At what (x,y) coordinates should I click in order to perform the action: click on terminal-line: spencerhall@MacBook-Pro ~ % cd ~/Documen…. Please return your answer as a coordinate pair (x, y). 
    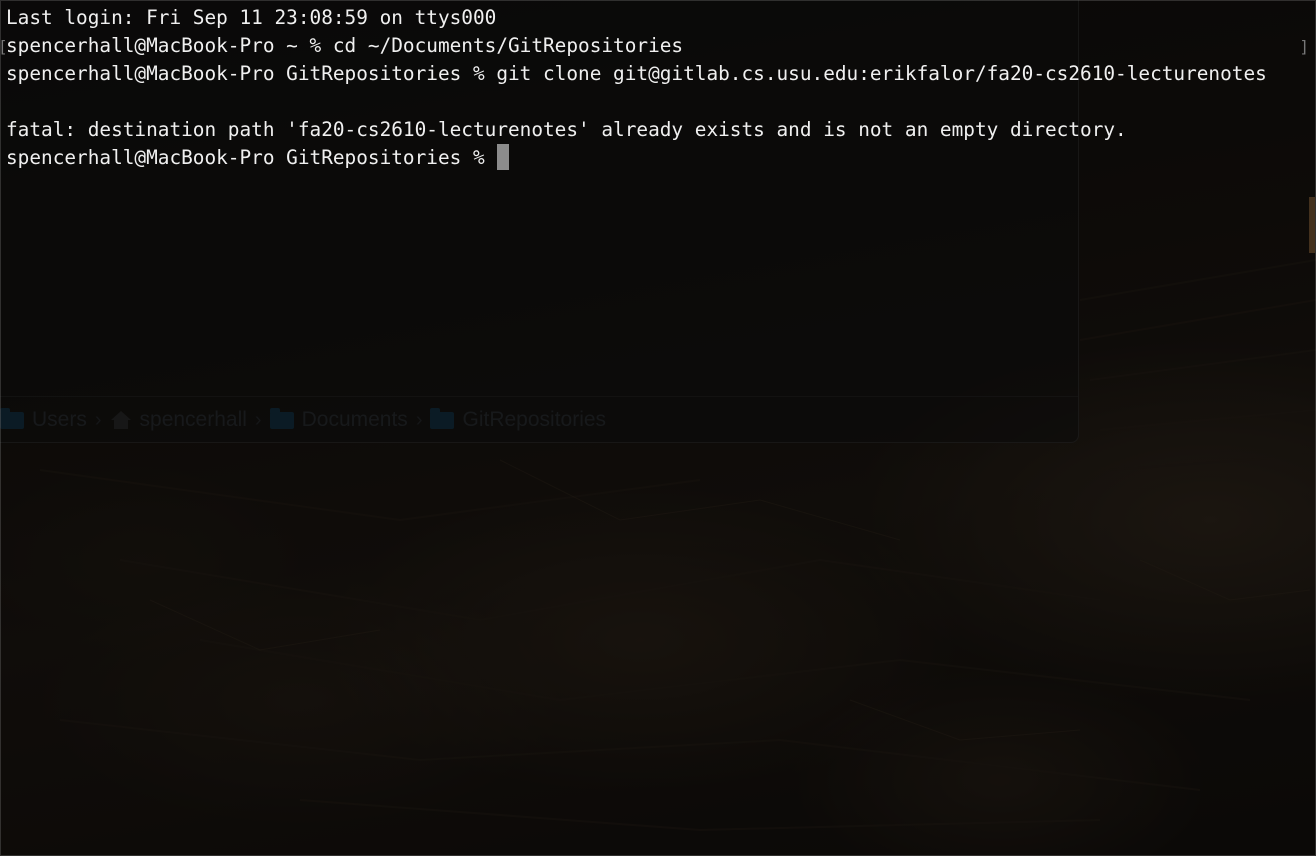
    Looking at the image, I should click on (345, 45).